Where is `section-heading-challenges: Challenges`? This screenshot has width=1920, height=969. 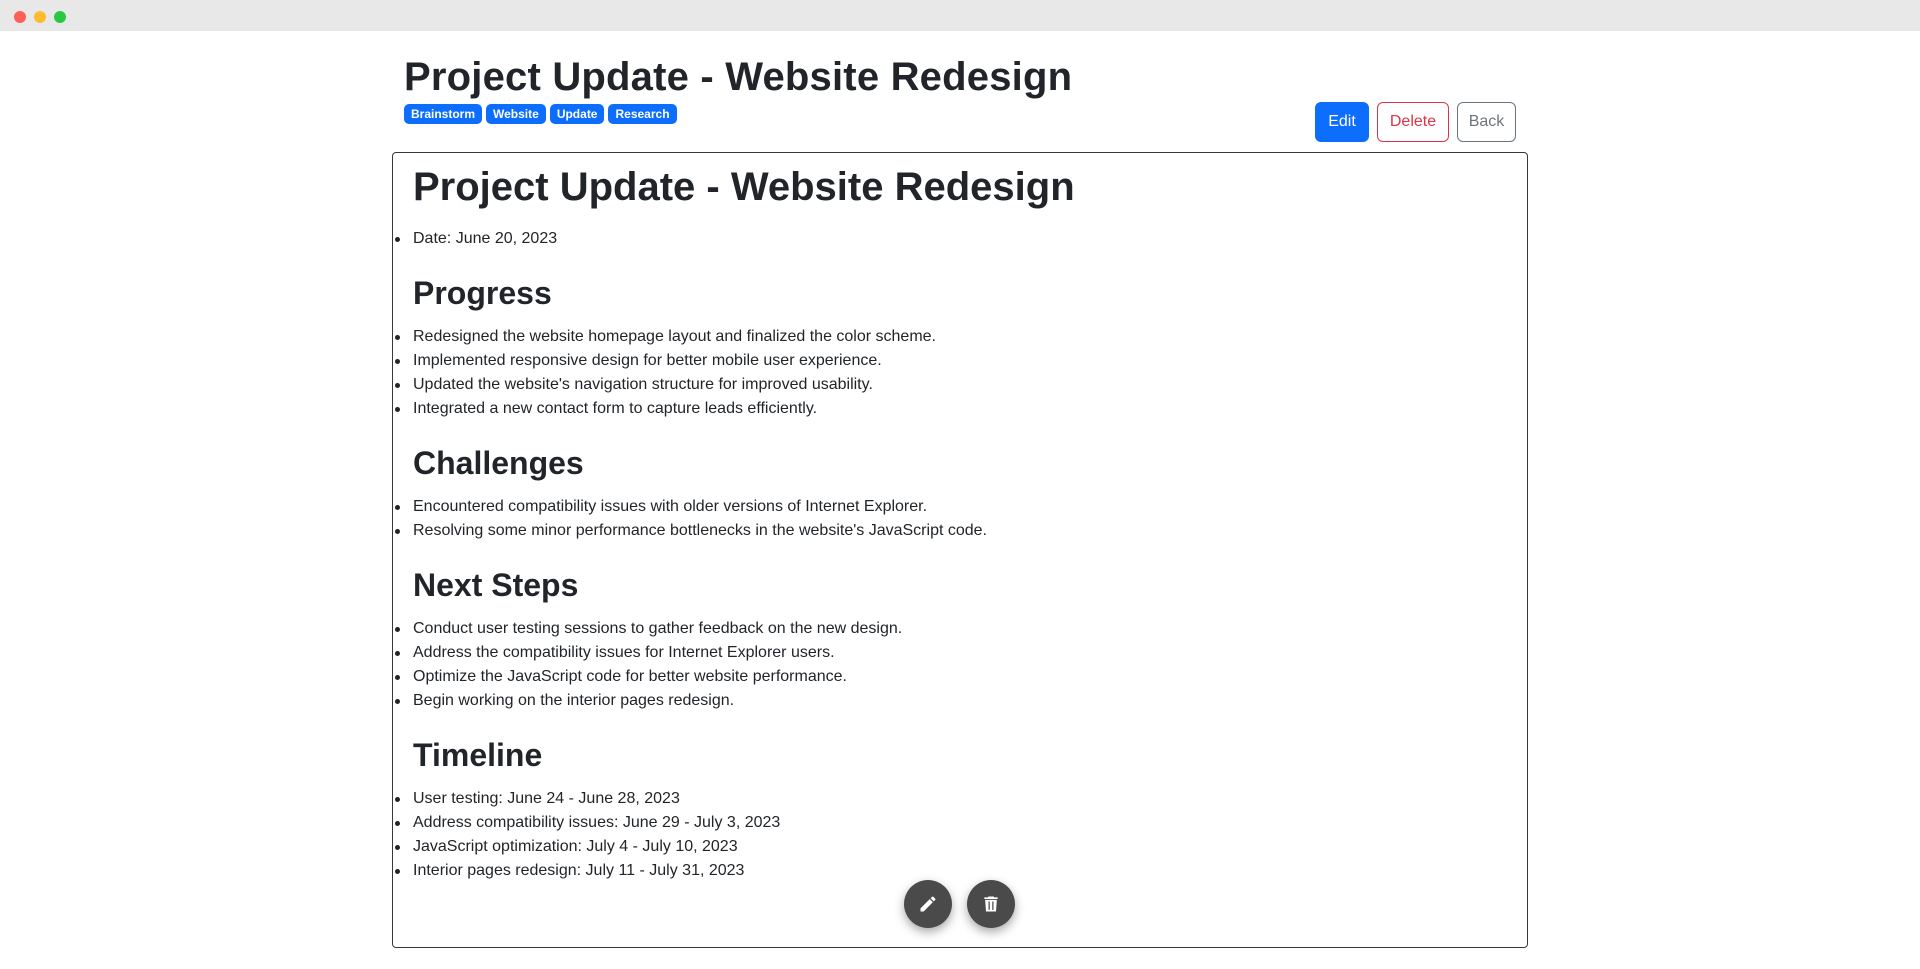
section-heading-challenges: Challenges is located at coordinates (498, 463).